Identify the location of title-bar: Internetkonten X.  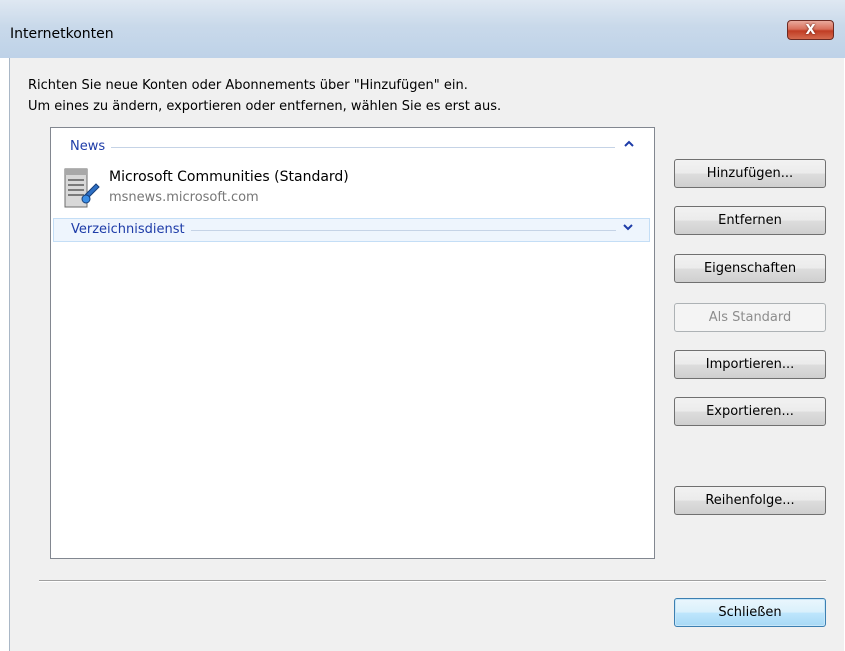
(422, 29).